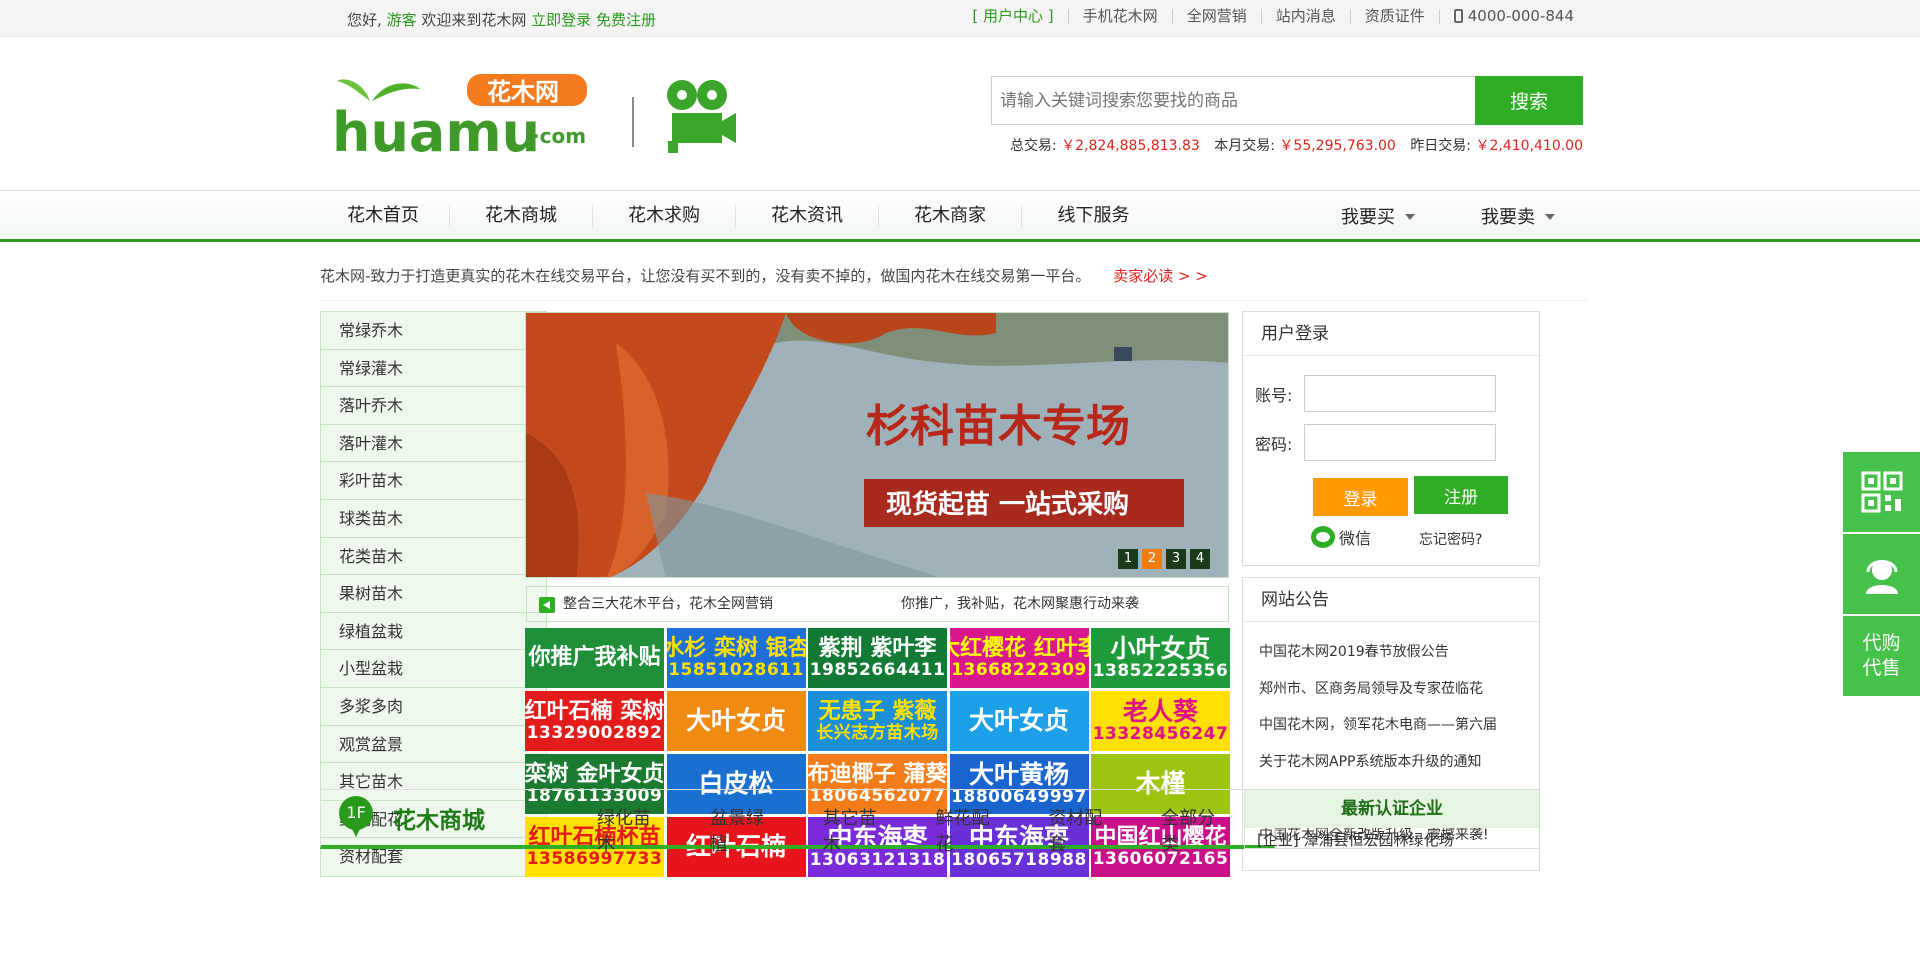 This screenshot has width=1920, height=960. I want to click on category-item: 花类苗木, so click(433, 557).